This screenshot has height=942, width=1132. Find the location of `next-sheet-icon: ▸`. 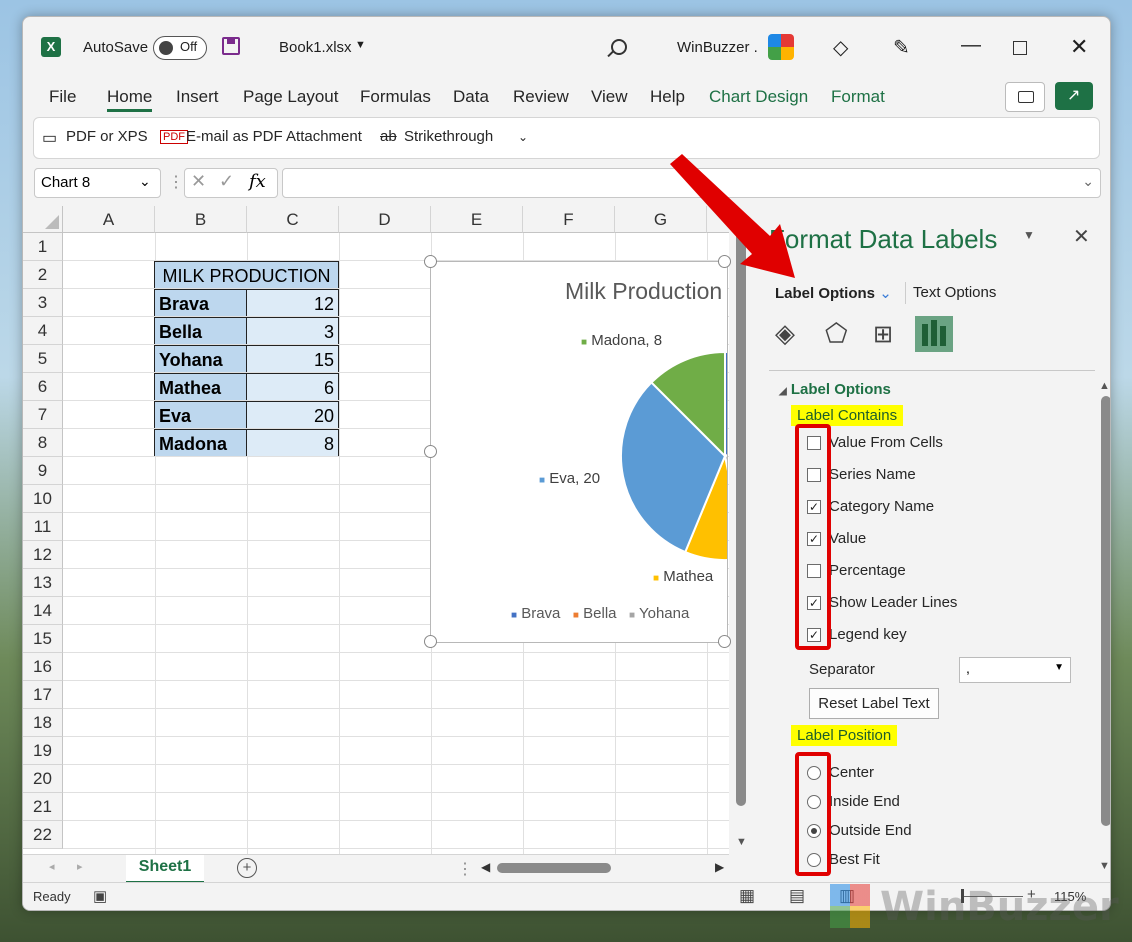

next-sheet-icon: ▸ is located at coordinates (80, 866).